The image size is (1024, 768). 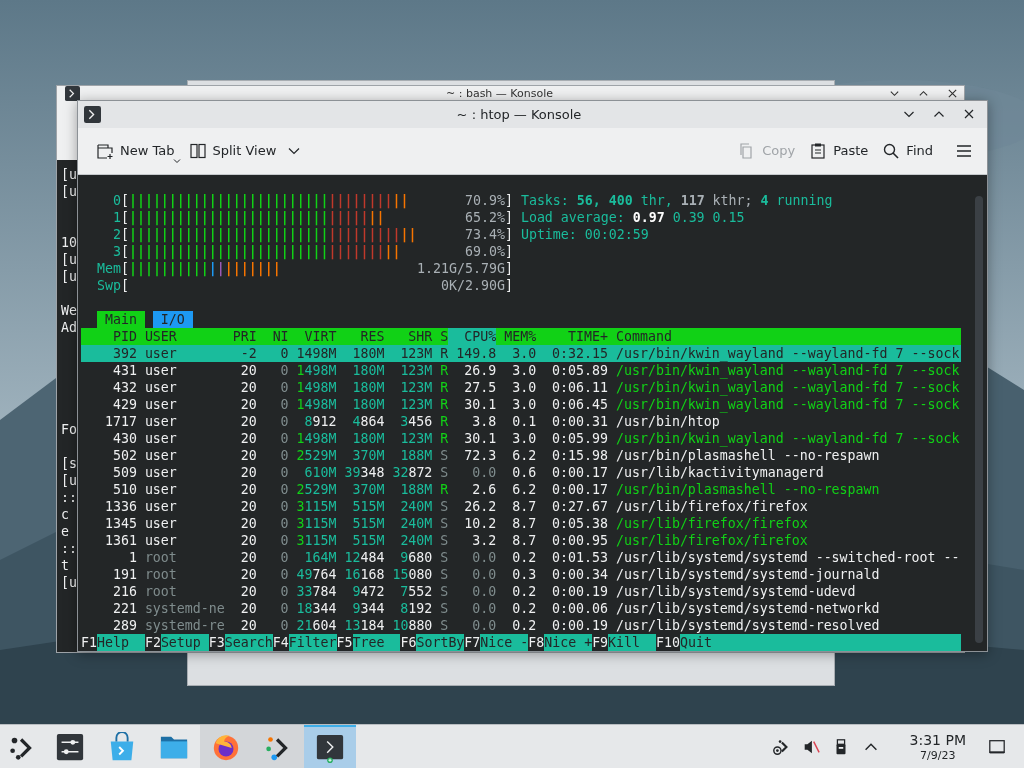 What do you see at coordinates (923, 93) in the screenshot?
I see `maximize-icon` at bounding box center [923, 93].